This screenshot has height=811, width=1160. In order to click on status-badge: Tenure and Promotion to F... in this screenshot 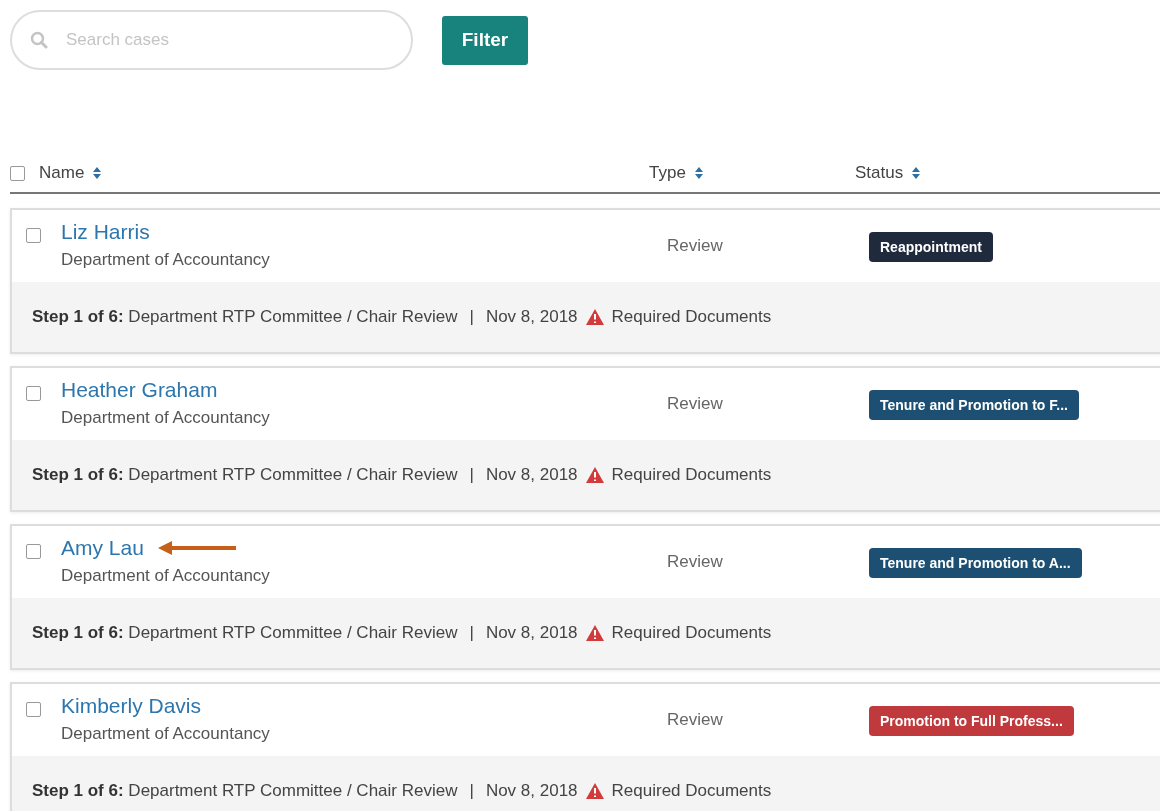, I will do `click(974, 405)`.